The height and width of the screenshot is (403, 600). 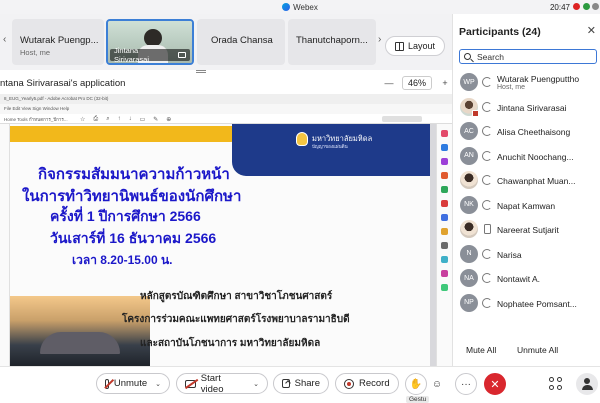 I want to click on avatar: AC, so click(x=469, y=131).